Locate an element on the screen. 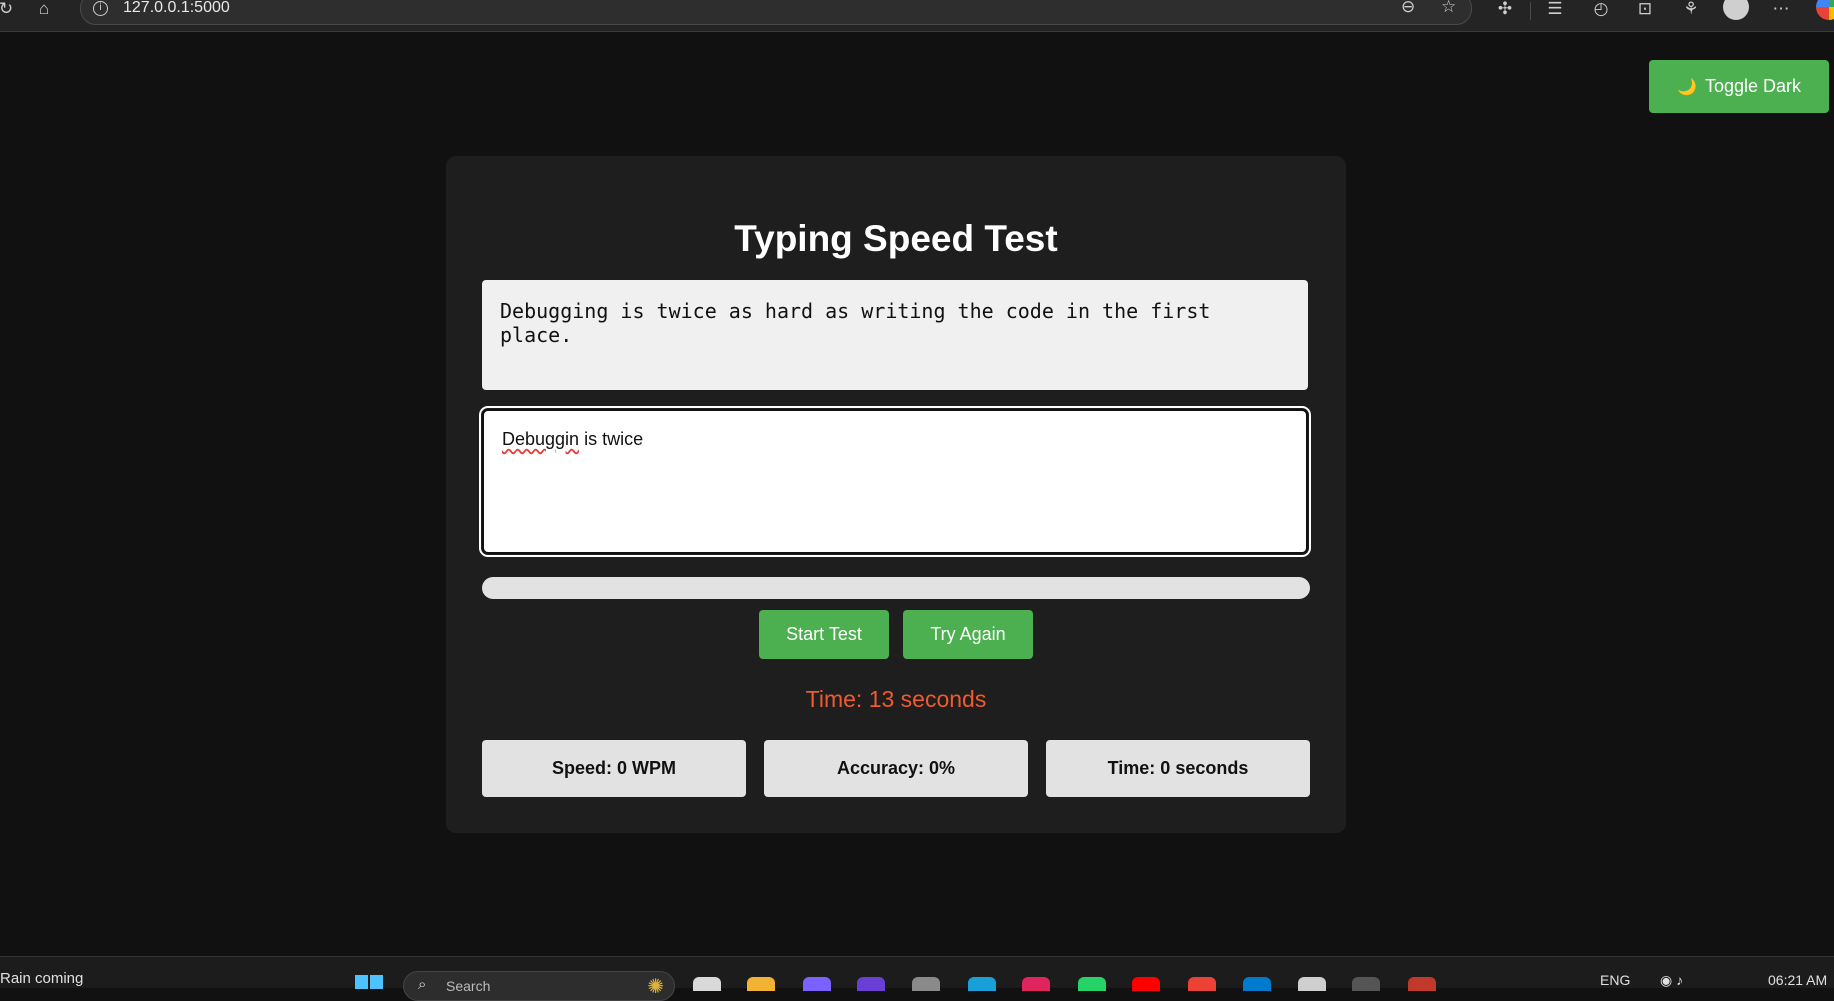  search-icon: ⌕ is located at coordinates (422, 984).